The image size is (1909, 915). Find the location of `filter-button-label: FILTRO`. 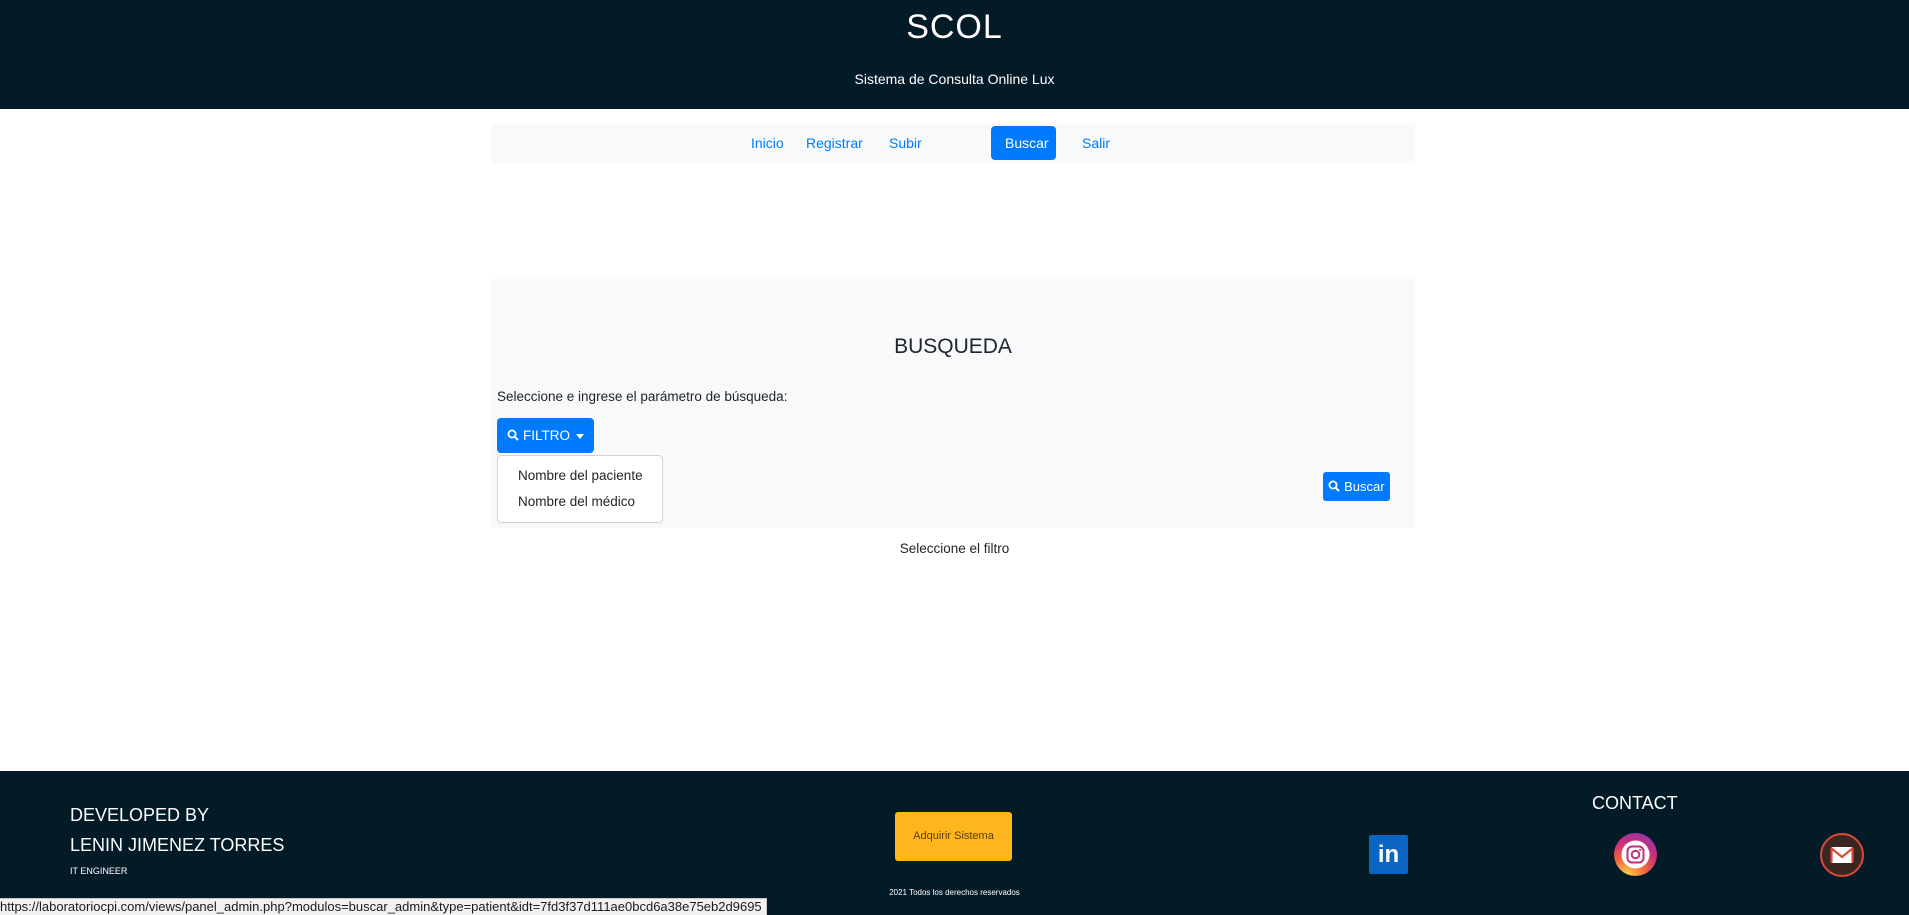

filter-button-label: FILTRO is located at coordinates (546, 435).